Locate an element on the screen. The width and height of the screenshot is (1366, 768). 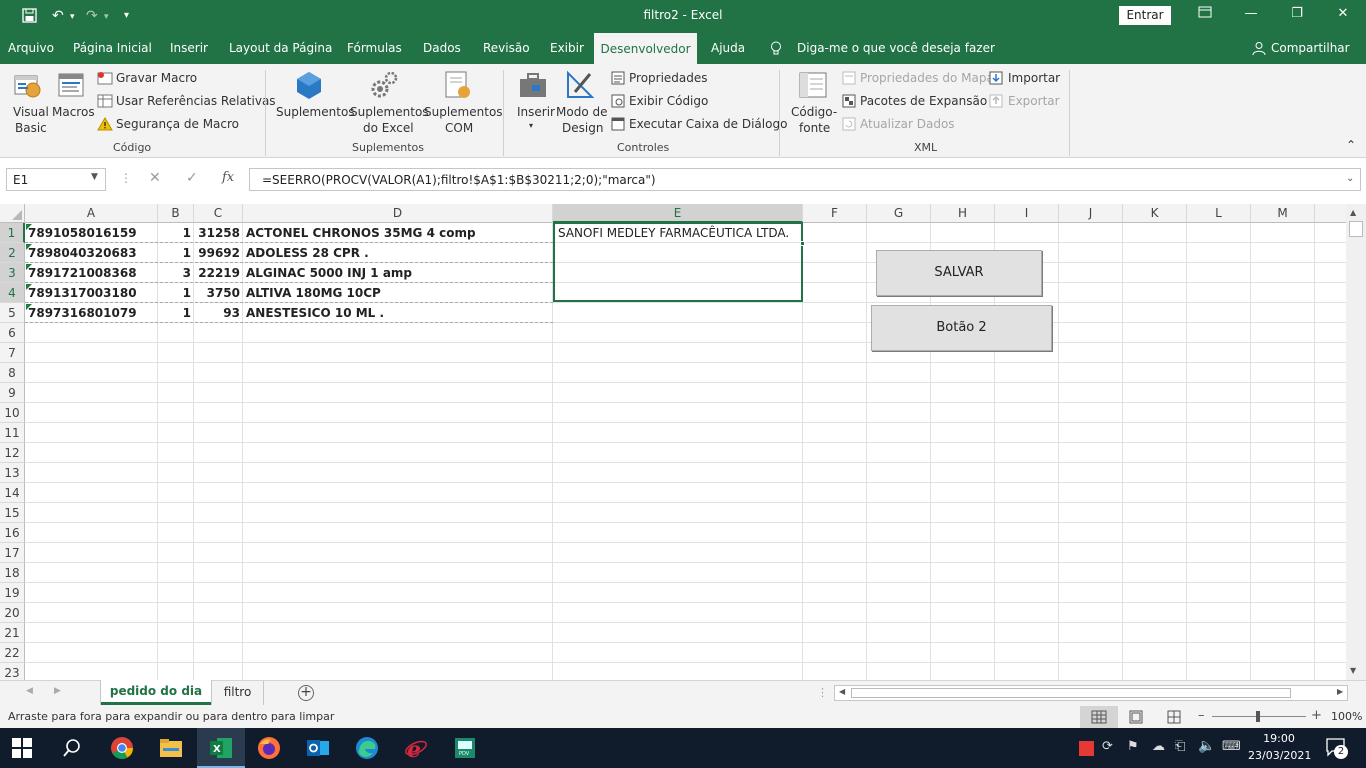
cell-c4: 3750 is located at coordinates (218, 293).